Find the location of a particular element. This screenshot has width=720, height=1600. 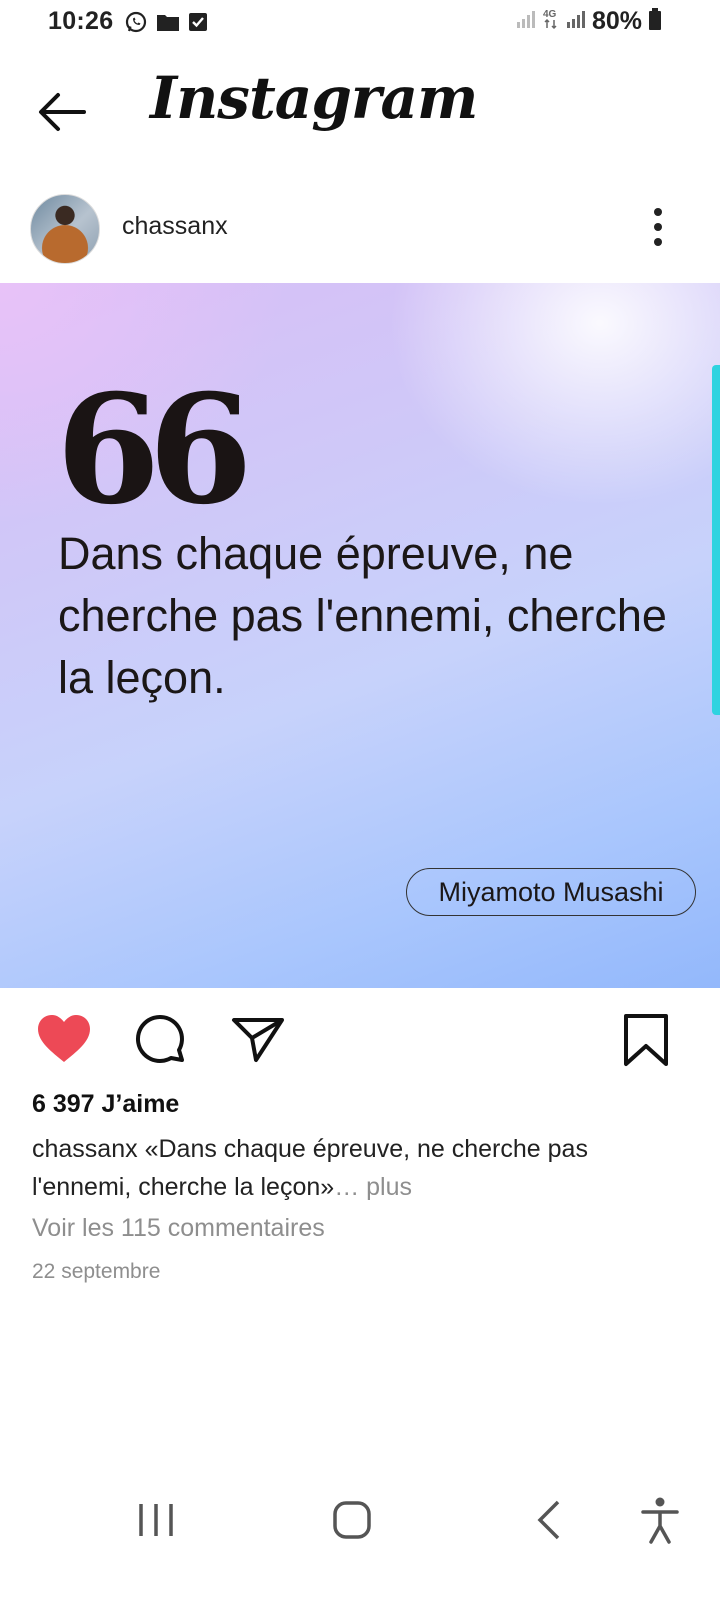

chevron-left-icon is located at coordinates (548, 1520).